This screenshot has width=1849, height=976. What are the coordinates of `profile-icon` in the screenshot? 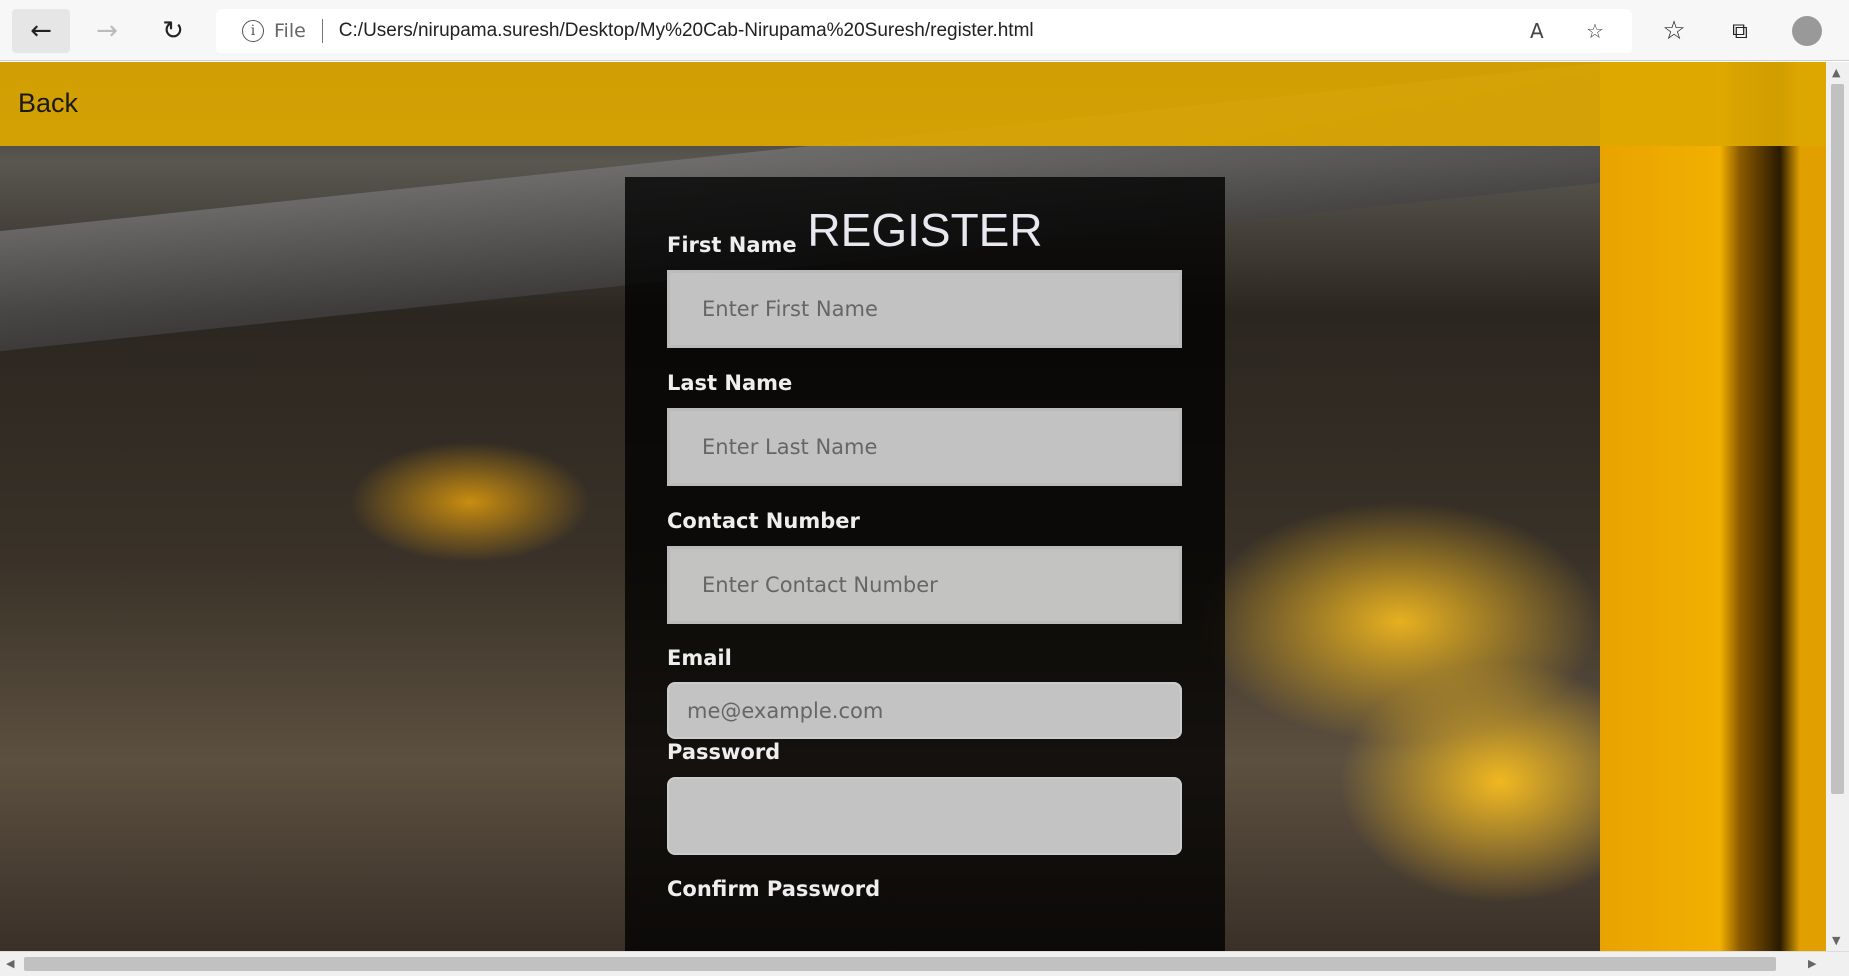 It's located at (1807, 31).